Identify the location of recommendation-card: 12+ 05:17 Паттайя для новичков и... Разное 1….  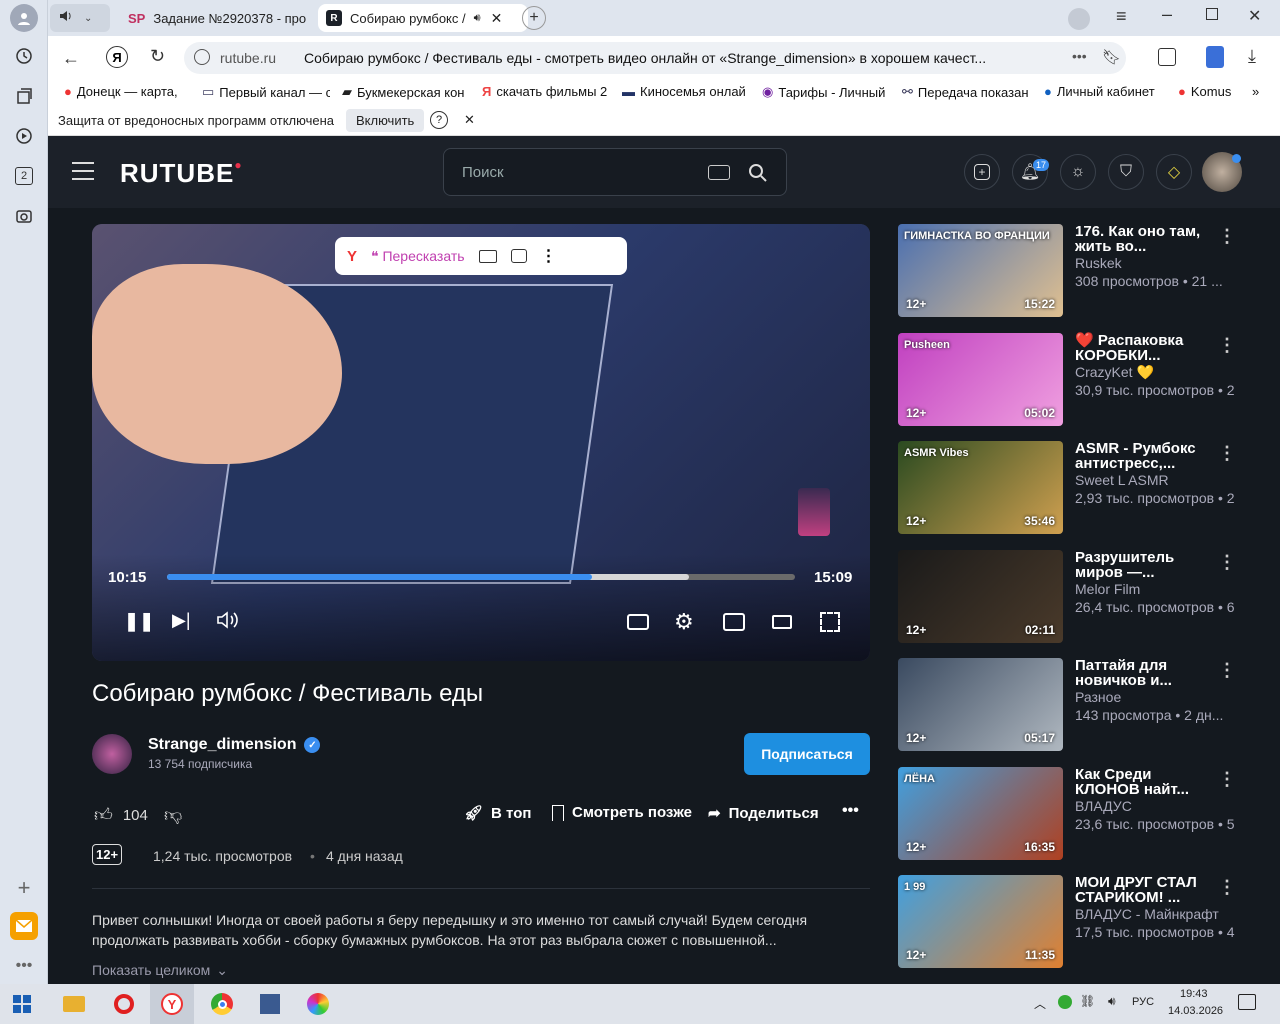
(1088, 705).